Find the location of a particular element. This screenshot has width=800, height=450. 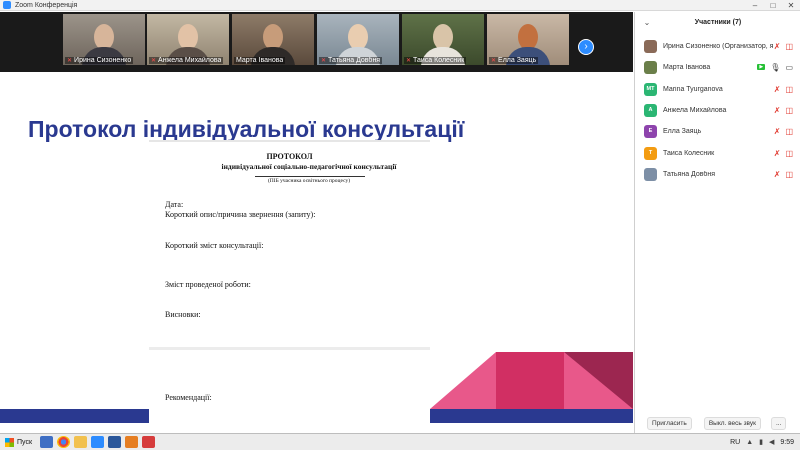

video-tile: ✕ Ирина Сизоненко is located at coordinates (104, 39).